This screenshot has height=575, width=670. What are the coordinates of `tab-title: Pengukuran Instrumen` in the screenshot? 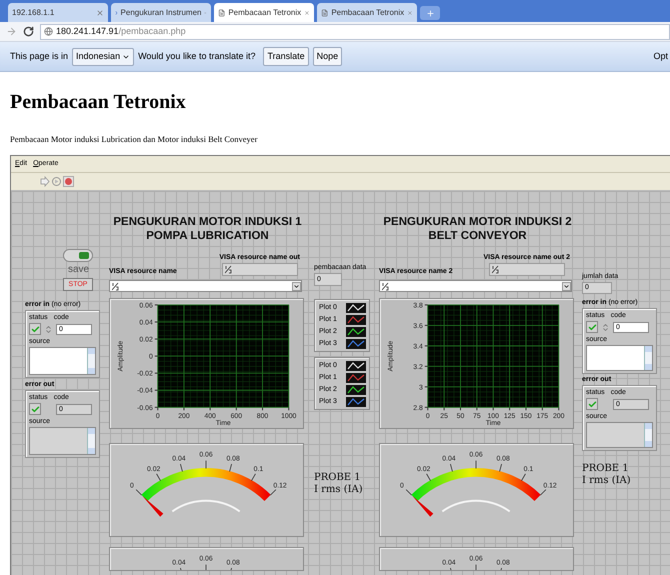 It's located at (161, 12).